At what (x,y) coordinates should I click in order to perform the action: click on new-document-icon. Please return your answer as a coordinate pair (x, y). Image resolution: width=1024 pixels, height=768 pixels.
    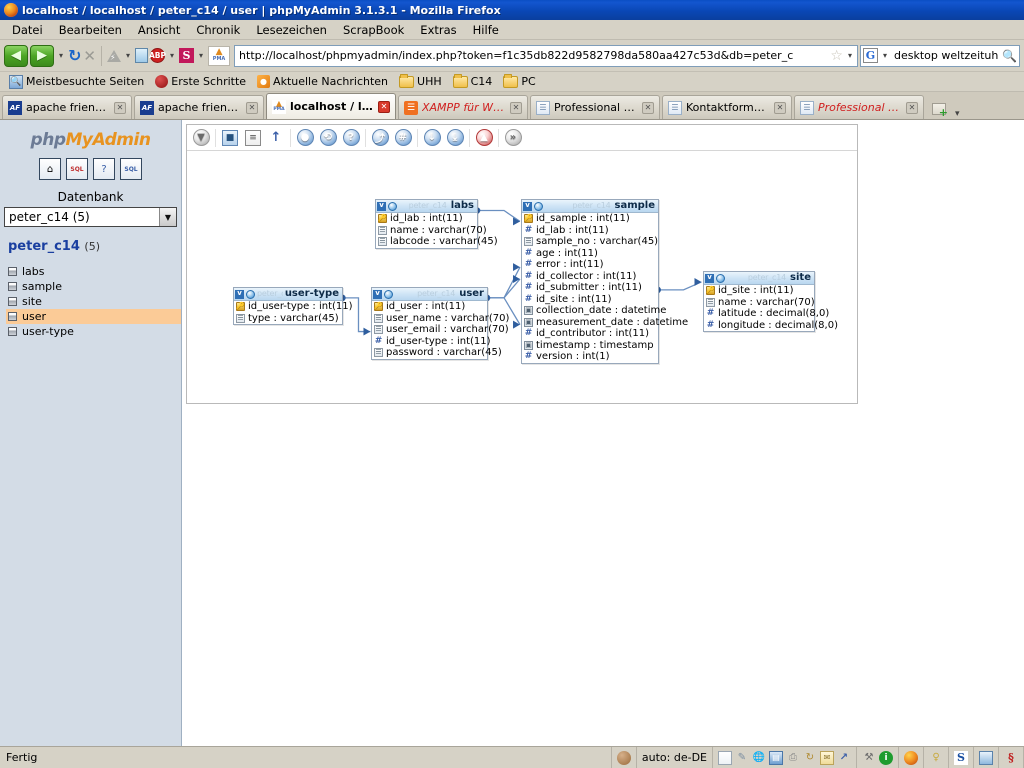
    Looking at the image, I should click on (725, 757).